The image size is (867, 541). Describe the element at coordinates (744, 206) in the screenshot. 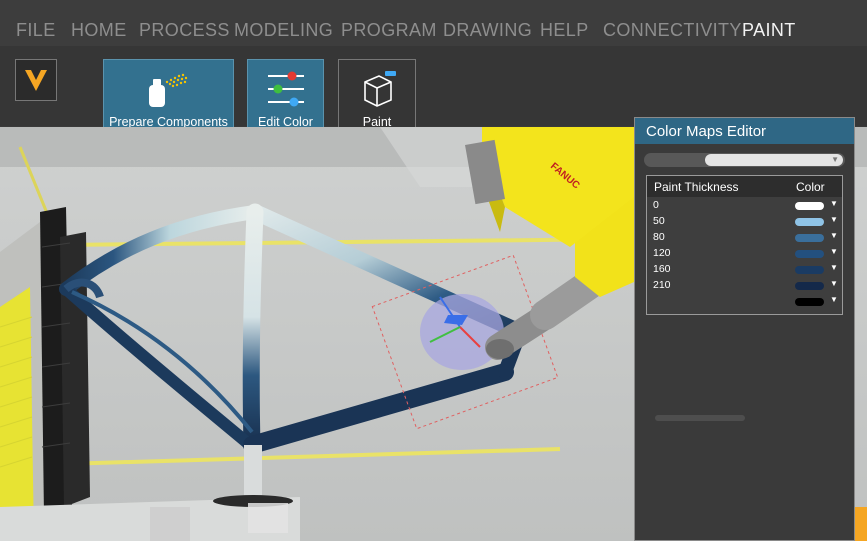

I see `table-row: 0 ▼` at that location.